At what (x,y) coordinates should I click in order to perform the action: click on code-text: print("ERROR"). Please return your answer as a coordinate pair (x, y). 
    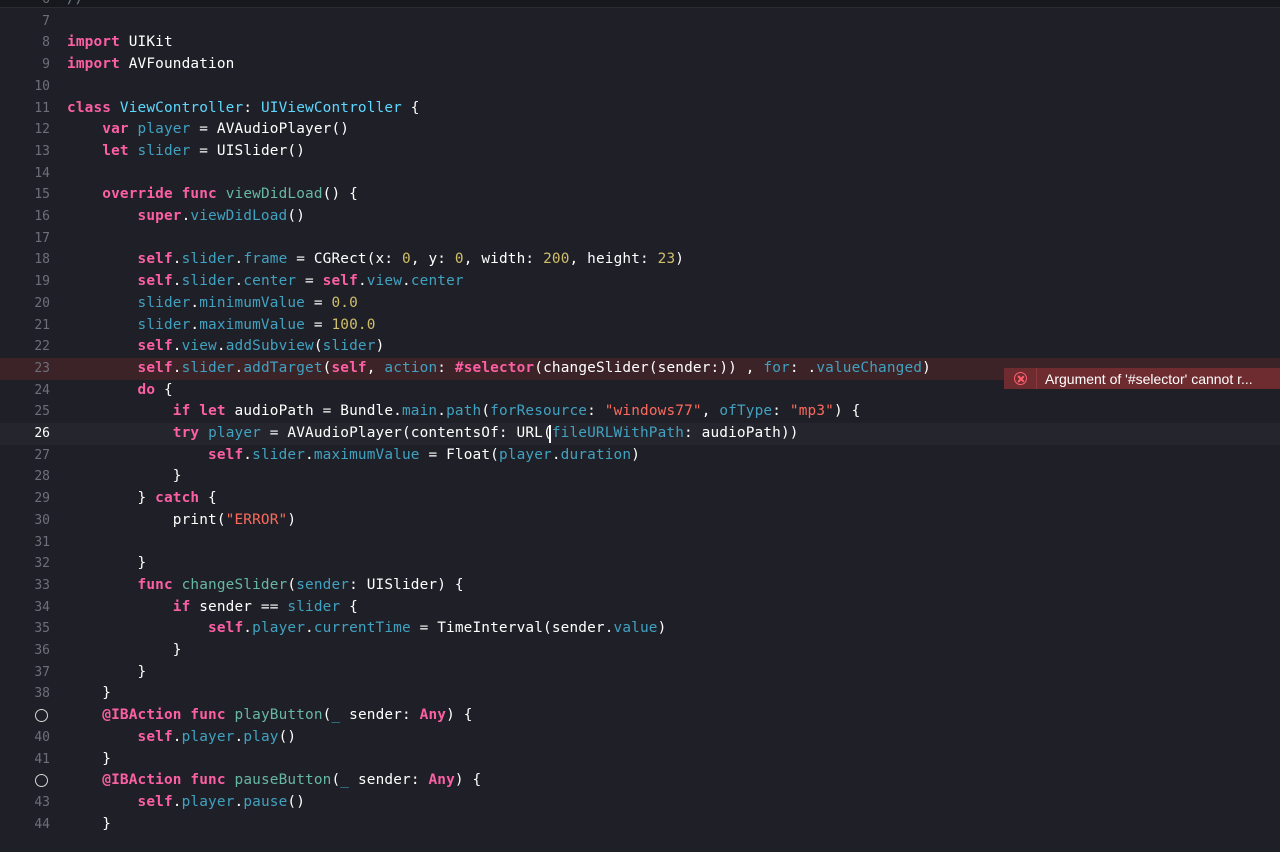
    Looking at the image, I should click on (181, 521).